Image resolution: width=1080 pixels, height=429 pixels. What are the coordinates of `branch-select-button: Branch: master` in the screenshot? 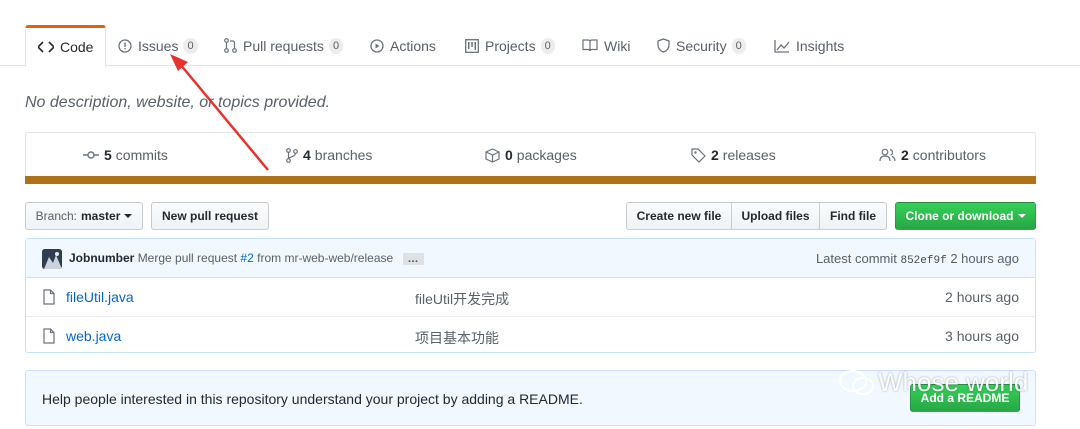 It's located at (84, 216).